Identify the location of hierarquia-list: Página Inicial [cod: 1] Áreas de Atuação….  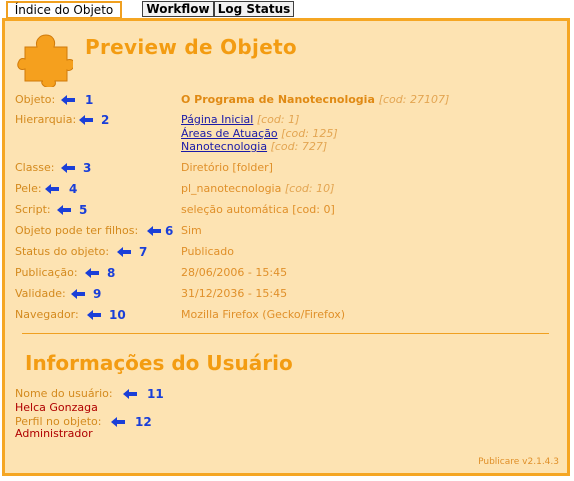
(259, 133).